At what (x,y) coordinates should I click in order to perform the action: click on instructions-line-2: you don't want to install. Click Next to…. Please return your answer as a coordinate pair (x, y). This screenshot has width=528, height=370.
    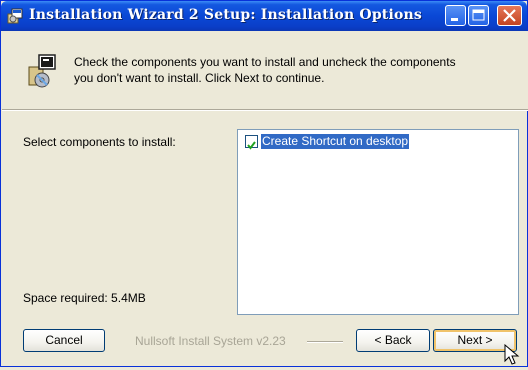
    Looking at the image, I should click on (199, 78).